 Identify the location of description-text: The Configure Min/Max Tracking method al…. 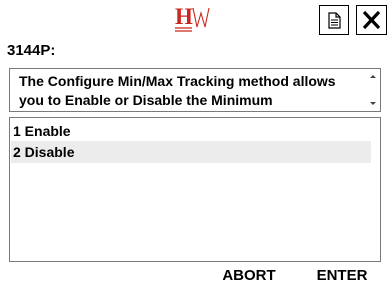
(177, 90).